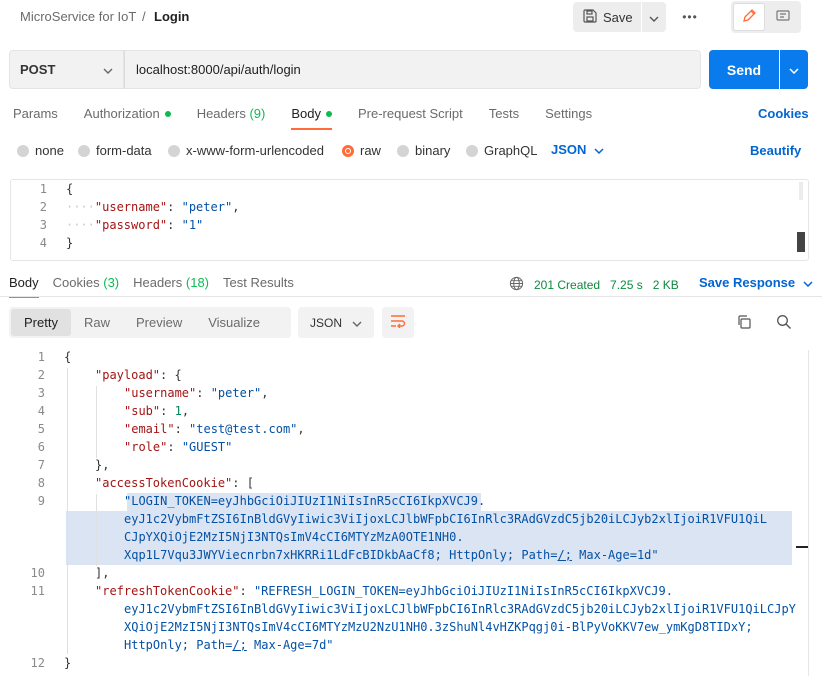  Describe the element at coordinates (127, 114) in the screenshot. I see `tab-authorization: Authorization` at that location.